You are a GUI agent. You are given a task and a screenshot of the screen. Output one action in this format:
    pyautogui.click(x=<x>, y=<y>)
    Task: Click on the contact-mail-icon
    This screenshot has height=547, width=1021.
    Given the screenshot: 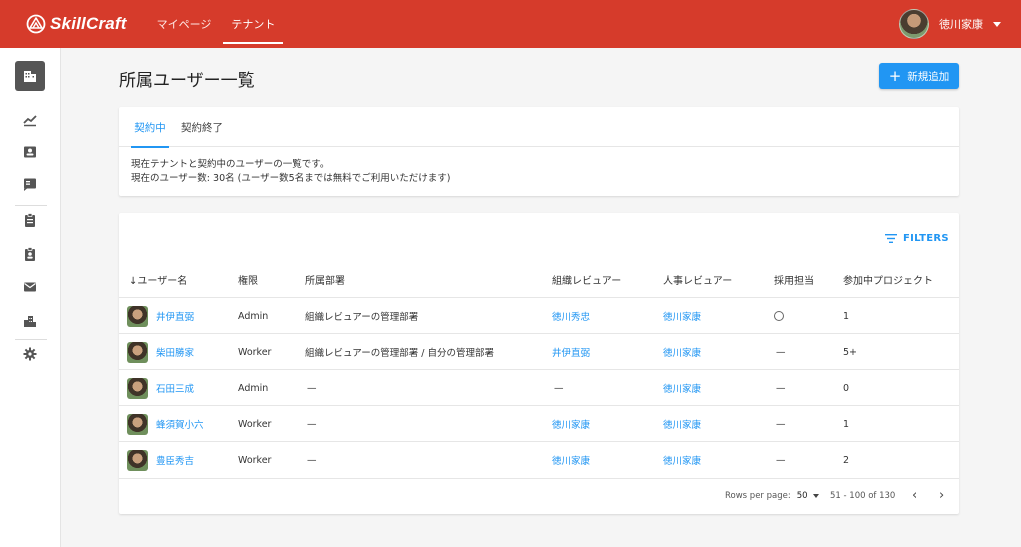 What is the action you would take?
    pyautogui.click(x=30, y=184)
    